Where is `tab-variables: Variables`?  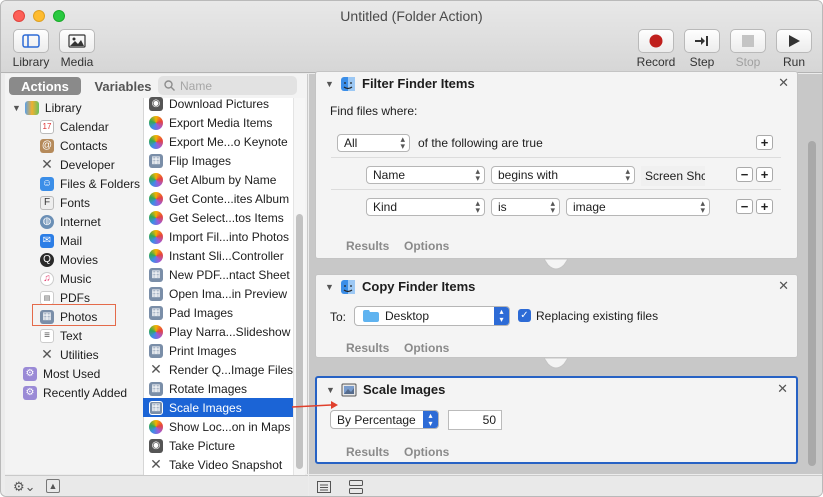
tab-variables: Variables is located at coordinates (123, 86).